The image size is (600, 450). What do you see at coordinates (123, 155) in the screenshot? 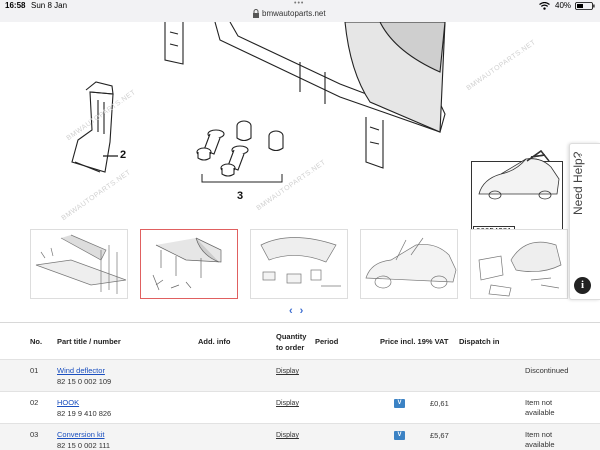
I see `callout-2: 2` at bounding box center [123, 155].